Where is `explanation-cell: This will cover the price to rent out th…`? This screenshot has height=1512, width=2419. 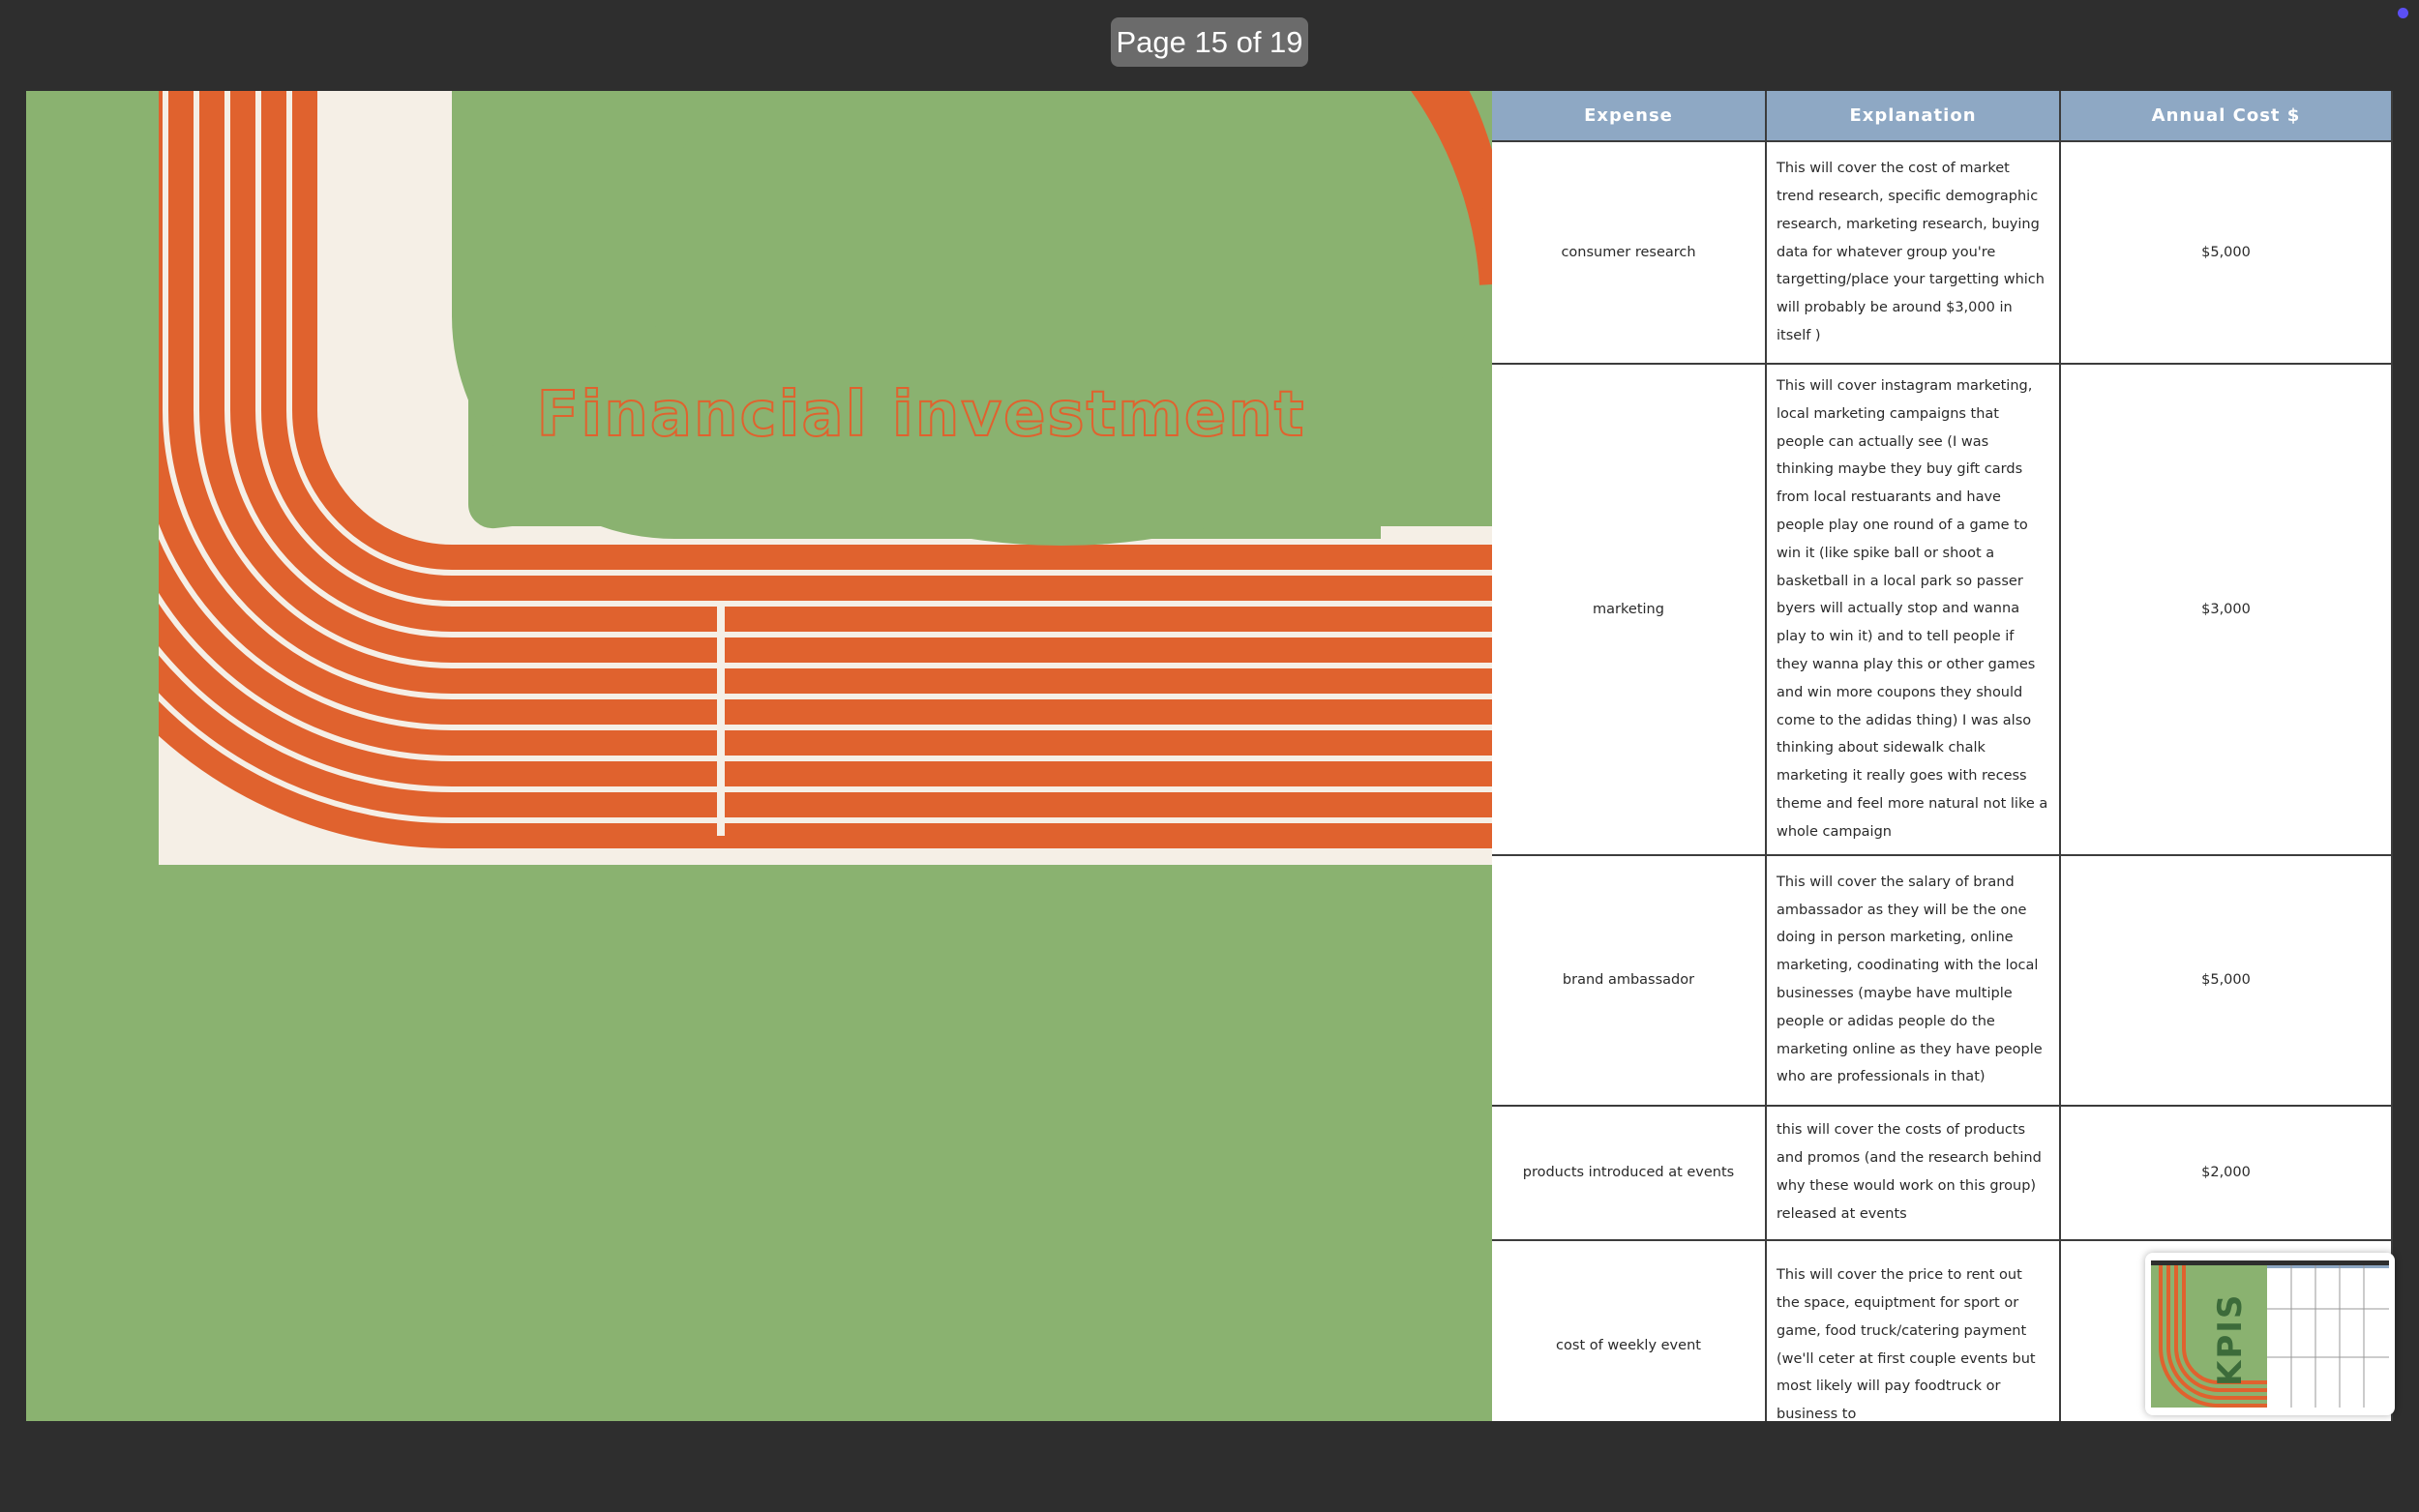
explanation-cell: This will cover the price to rent out th… is located at coordinates (1913, 1330).